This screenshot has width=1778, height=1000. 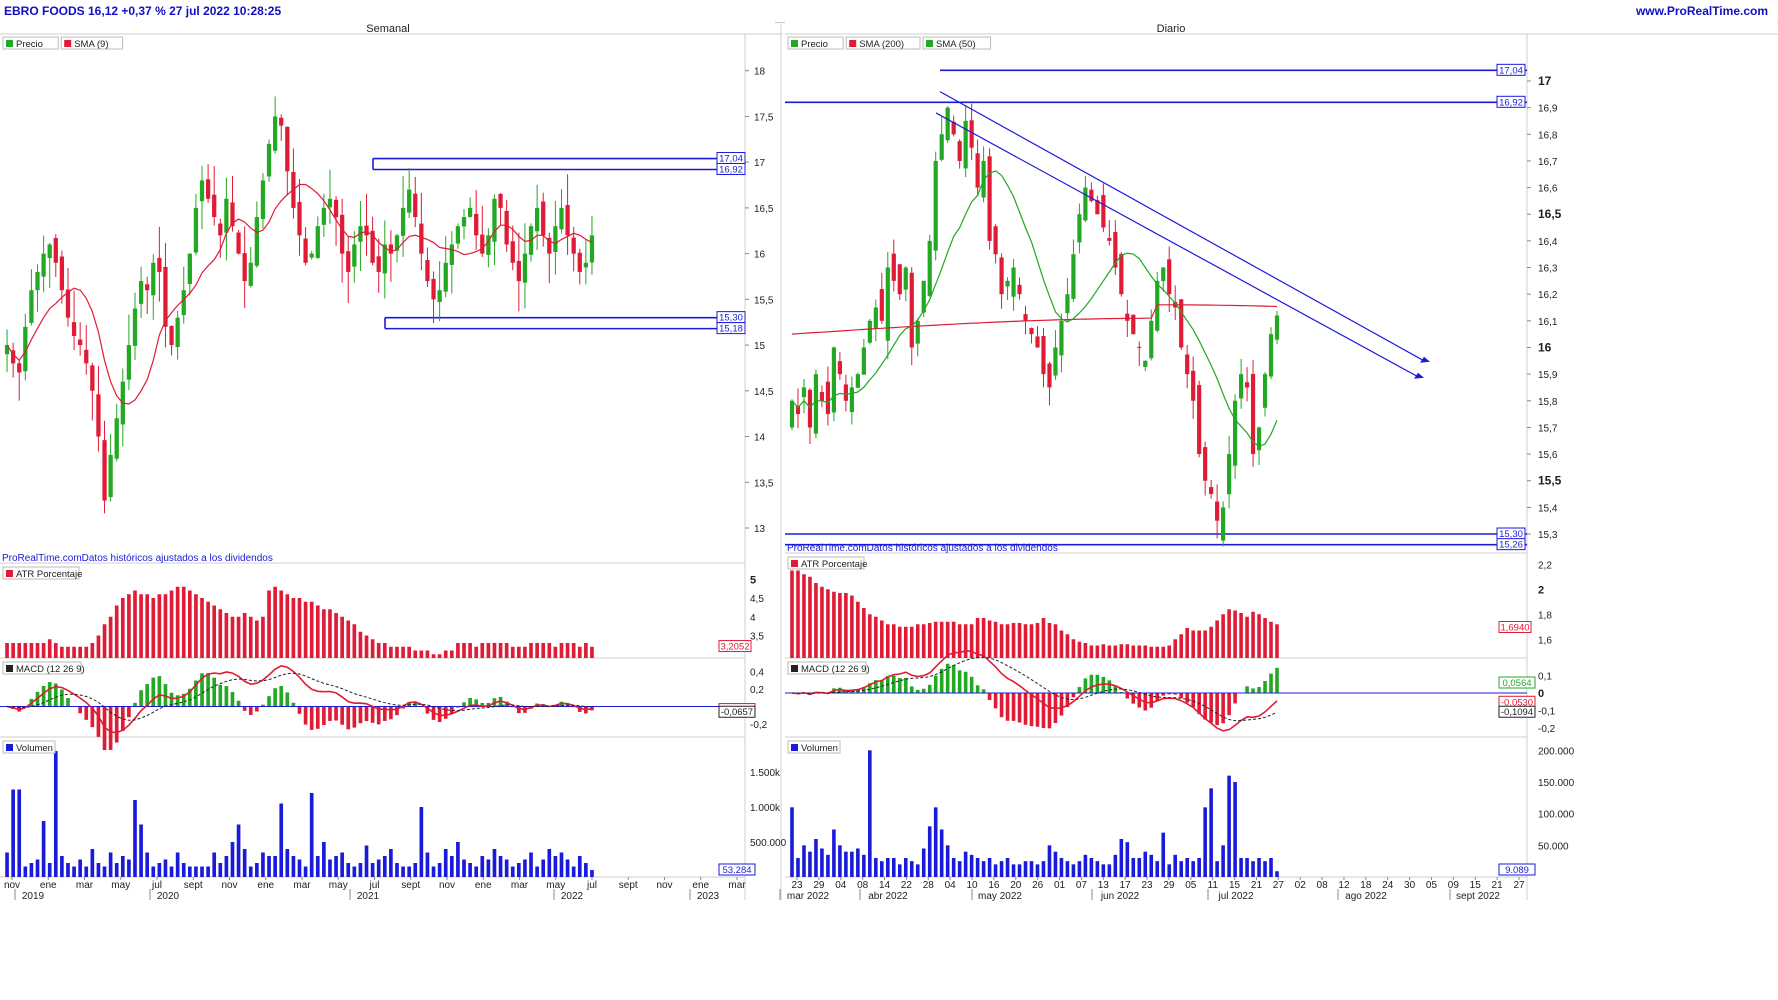 I want to click on macd-histogram, so click(x=302, y=712).